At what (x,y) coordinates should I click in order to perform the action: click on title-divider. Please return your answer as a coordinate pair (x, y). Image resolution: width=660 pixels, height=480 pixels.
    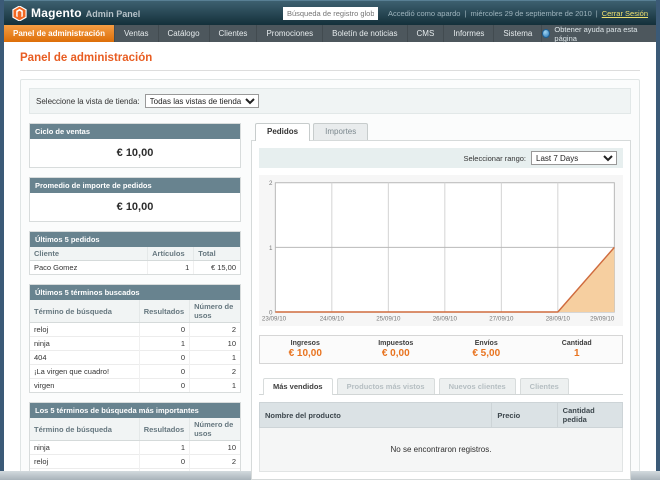
    Looking at the image, I should click on (330, 70).